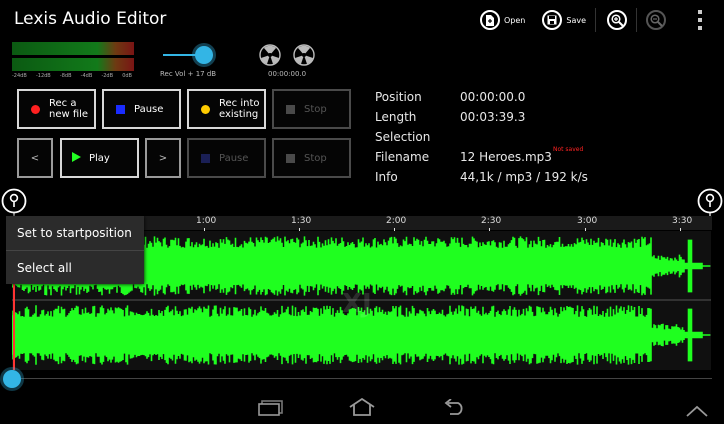  I want to click on zoom-in-icon, so click(617, 20).